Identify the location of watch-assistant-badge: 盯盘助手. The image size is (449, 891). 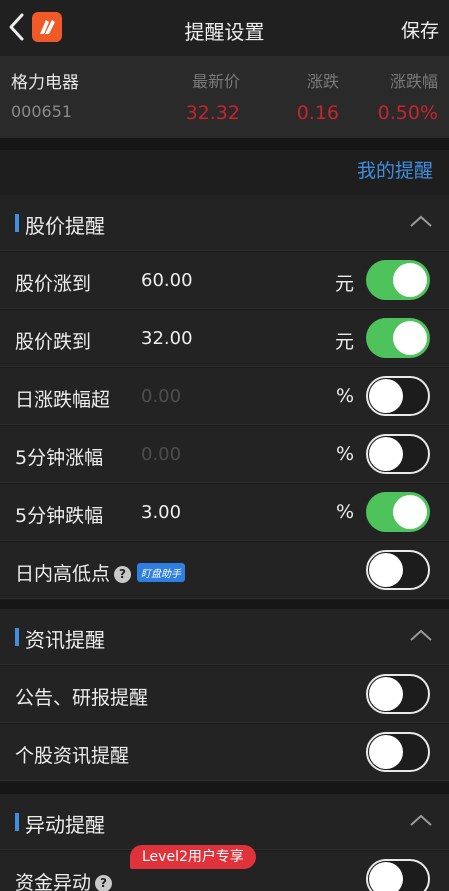
(161, 572).